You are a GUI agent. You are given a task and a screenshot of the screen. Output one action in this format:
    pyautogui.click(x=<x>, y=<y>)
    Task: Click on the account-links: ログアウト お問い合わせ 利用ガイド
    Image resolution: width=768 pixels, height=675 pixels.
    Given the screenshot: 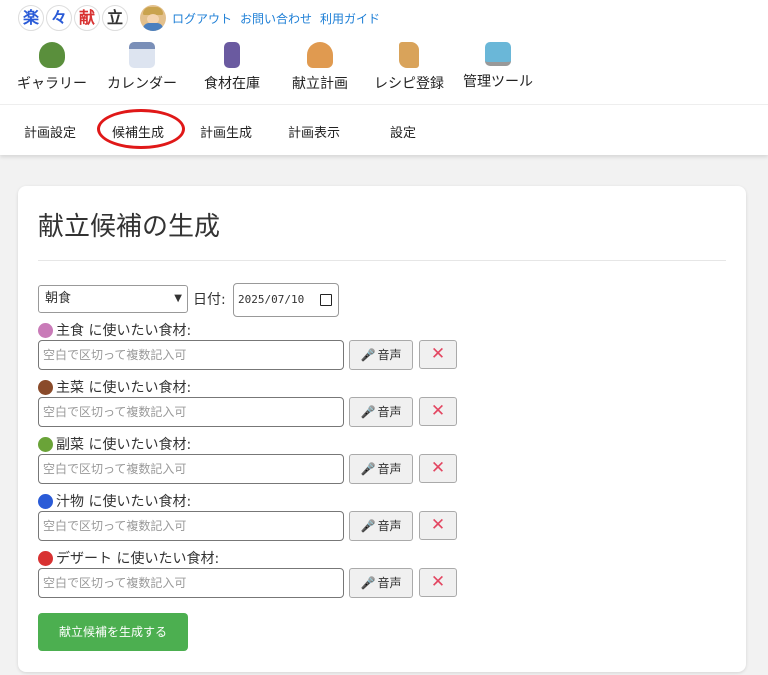 What is the action you would take?
    pyautogui.click(x=276, y=18)
    